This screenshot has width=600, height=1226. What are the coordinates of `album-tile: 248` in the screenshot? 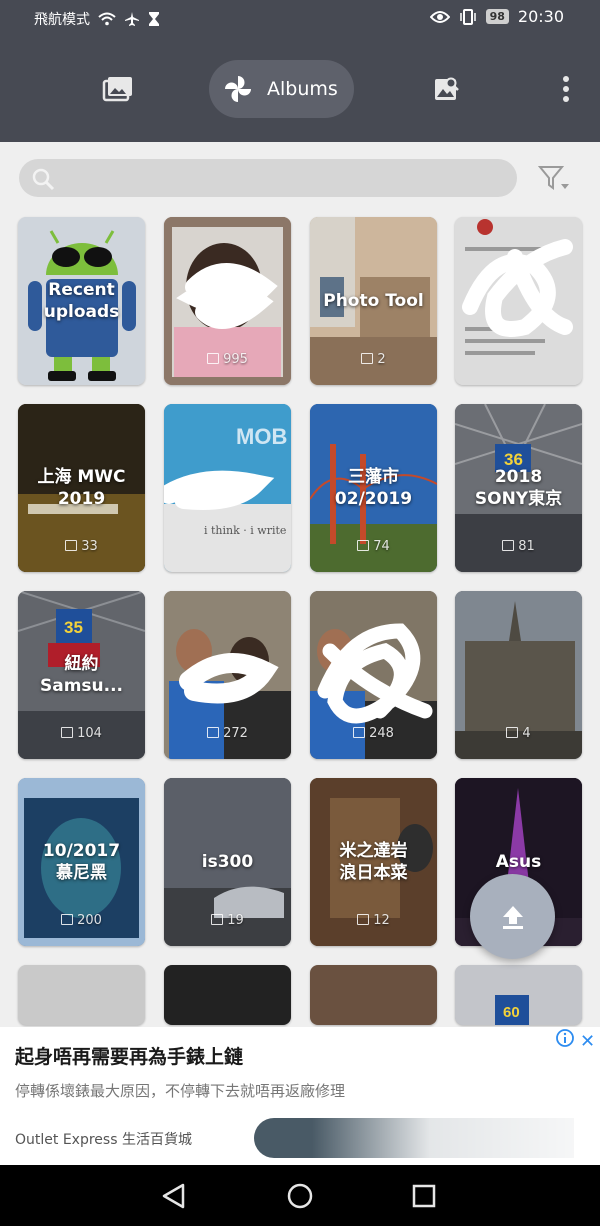 It's located at (373, 675).